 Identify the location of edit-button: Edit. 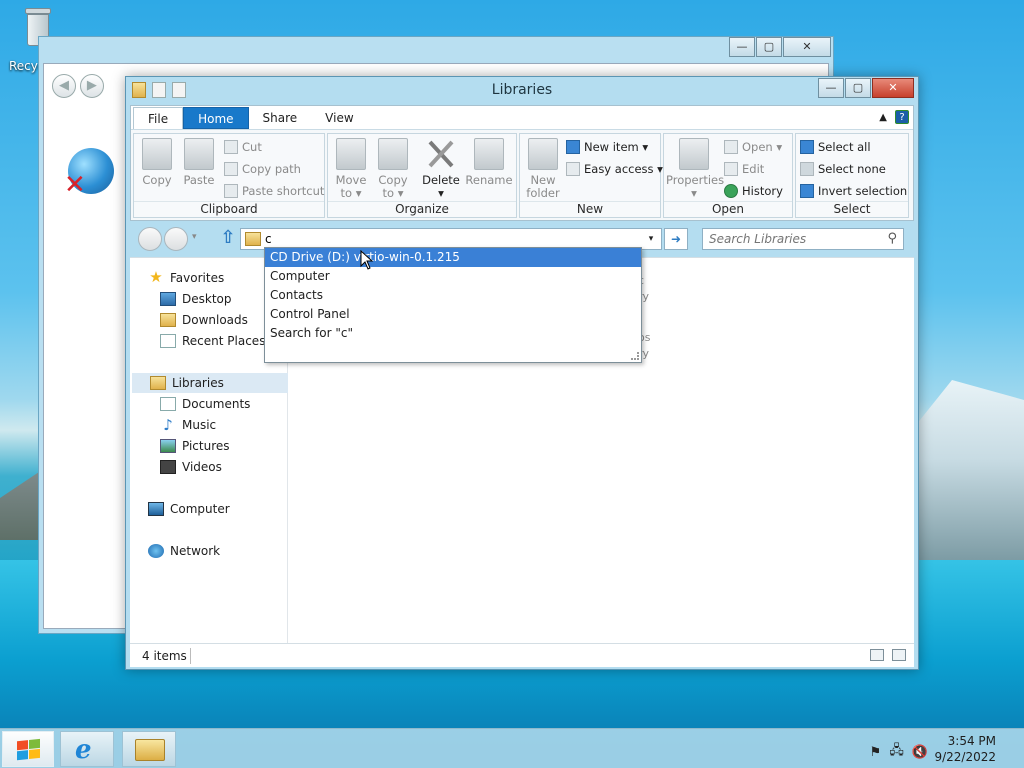
(744, 169).